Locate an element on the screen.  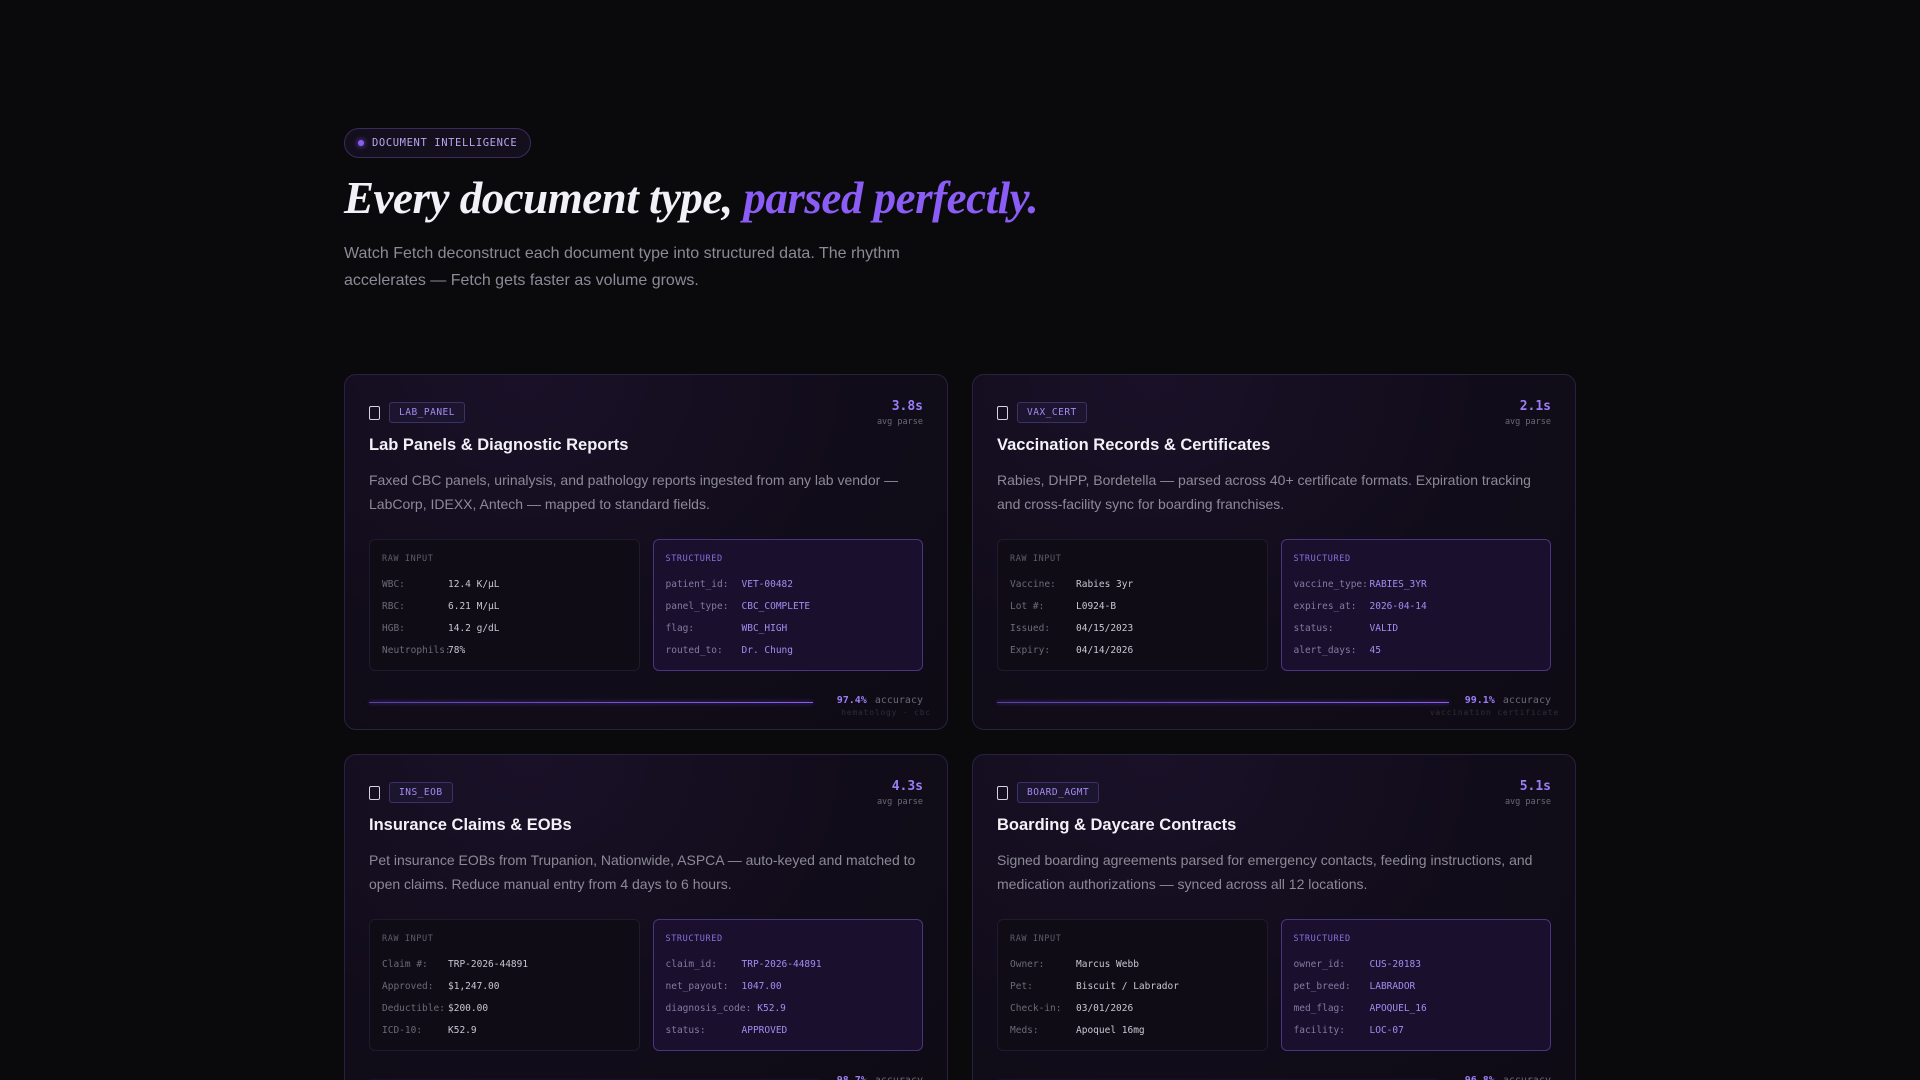
field-row: claim_id: TRP-2026-44891 is located at coordinates (788, 964).